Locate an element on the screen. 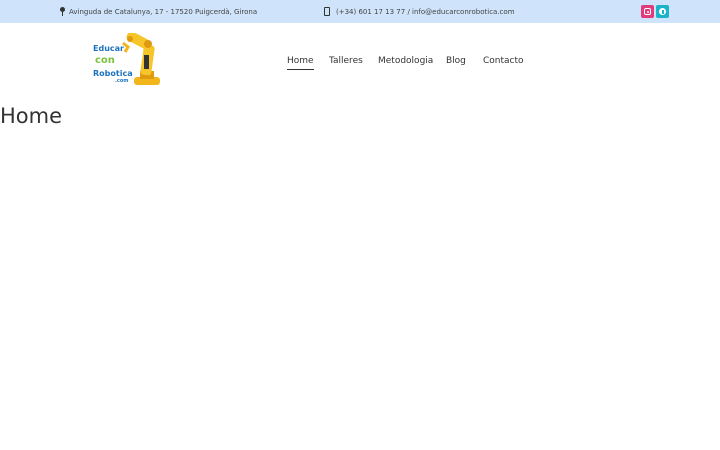  facebook-button is located at coordinates (662, 11).